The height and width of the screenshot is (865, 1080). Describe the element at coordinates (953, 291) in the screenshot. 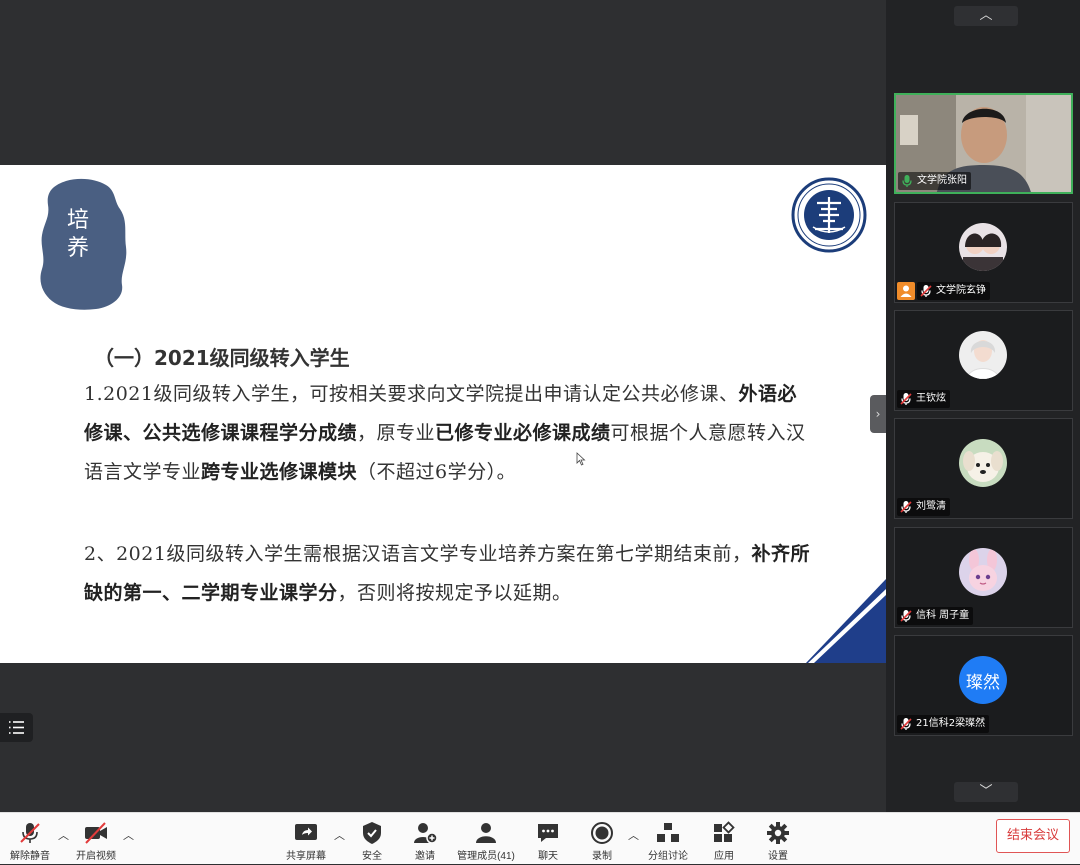

I see `participant-name-label: 文学院玄铮` at that location.